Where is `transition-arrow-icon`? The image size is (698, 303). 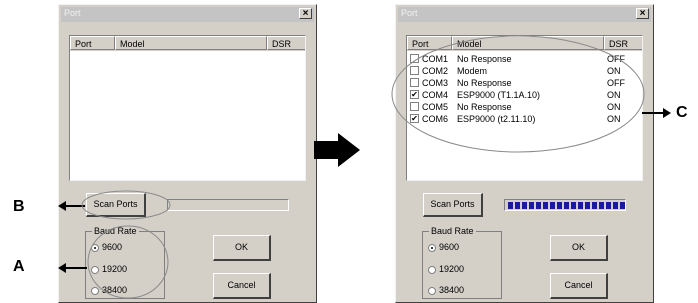 transition-arrow-icon is located at coordinates (337, 150).